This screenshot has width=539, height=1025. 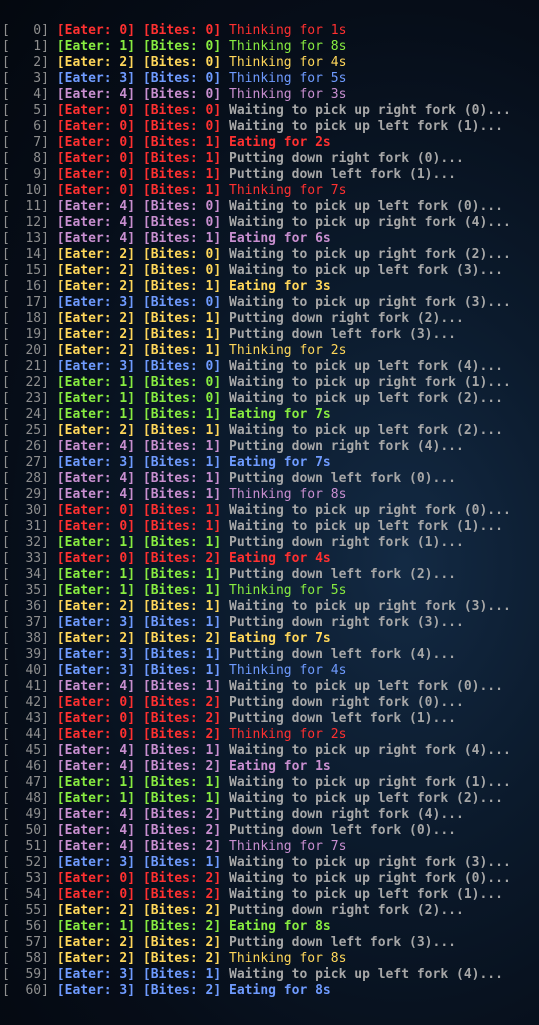 I want to click on log-message: Thinking for 3s, so click(x=288, y=94).